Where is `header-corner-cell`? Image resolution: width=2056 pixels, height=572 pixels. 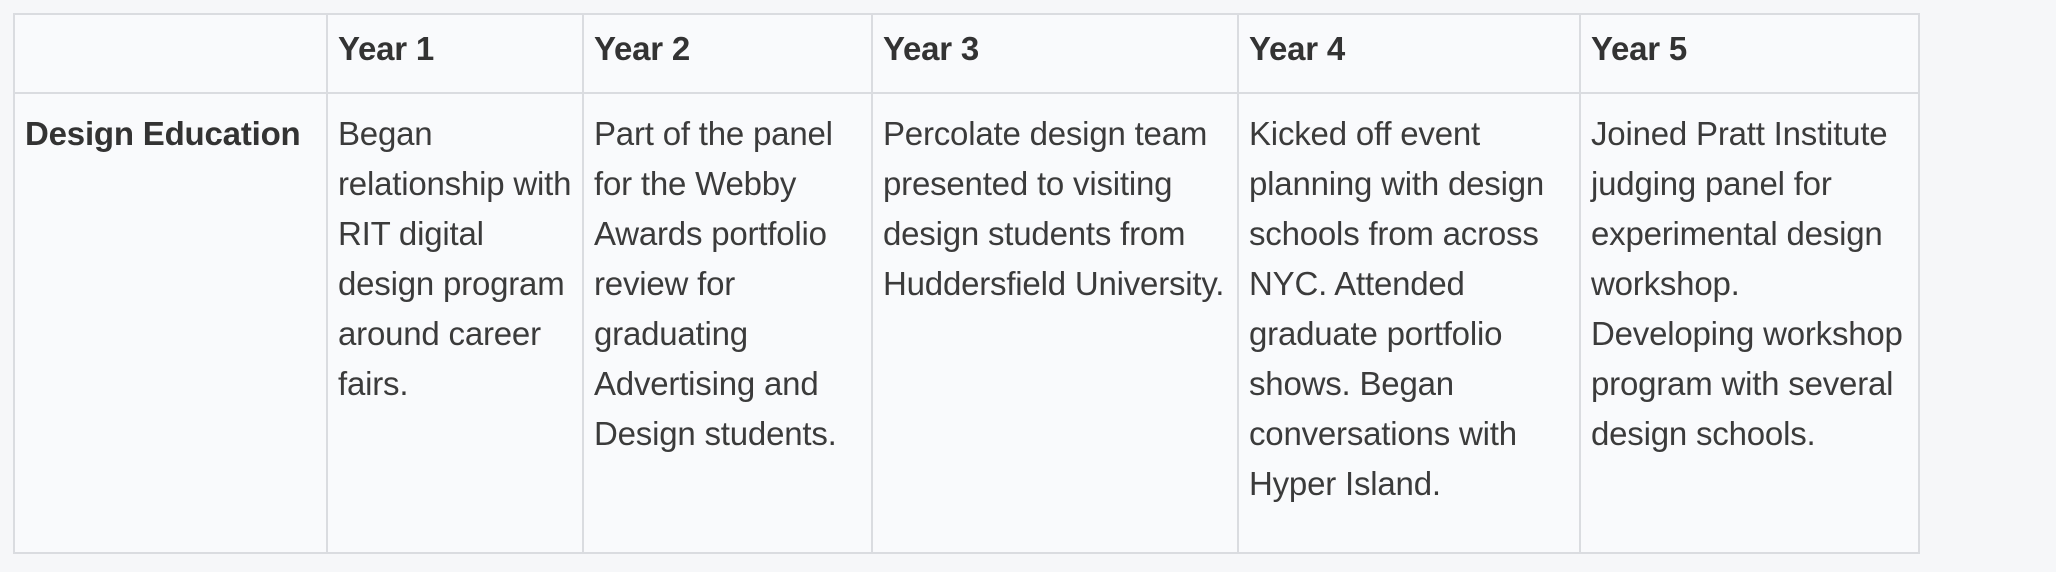 header-corner-cell is located at coordinates (170, 53).